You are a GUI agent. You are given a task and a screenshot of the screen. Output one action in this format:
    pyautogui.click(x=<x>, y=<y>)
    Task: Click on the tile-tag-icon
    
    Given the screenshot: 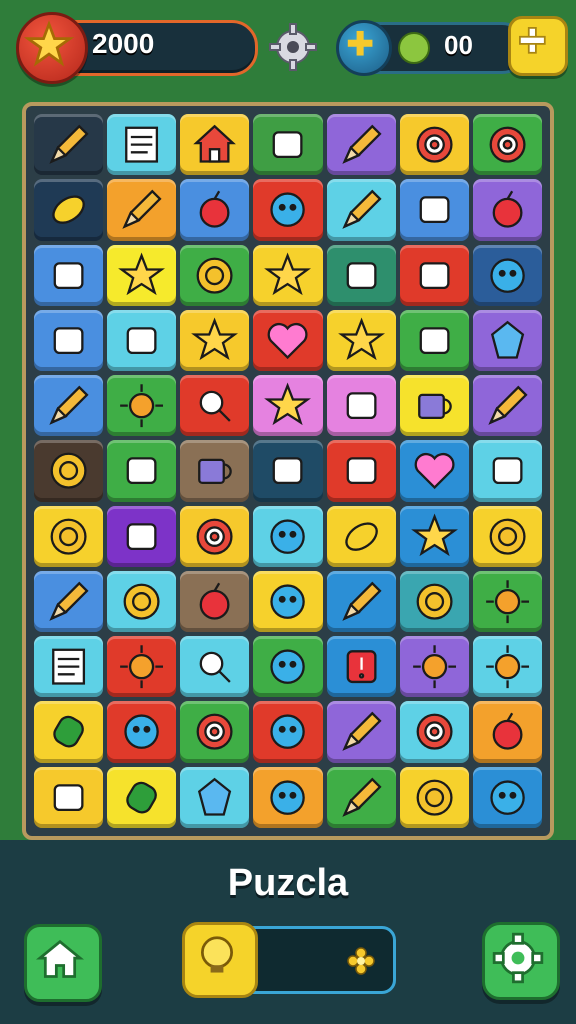 What is the action you would take?
    pyautogui.click(x=361, y=471)
    